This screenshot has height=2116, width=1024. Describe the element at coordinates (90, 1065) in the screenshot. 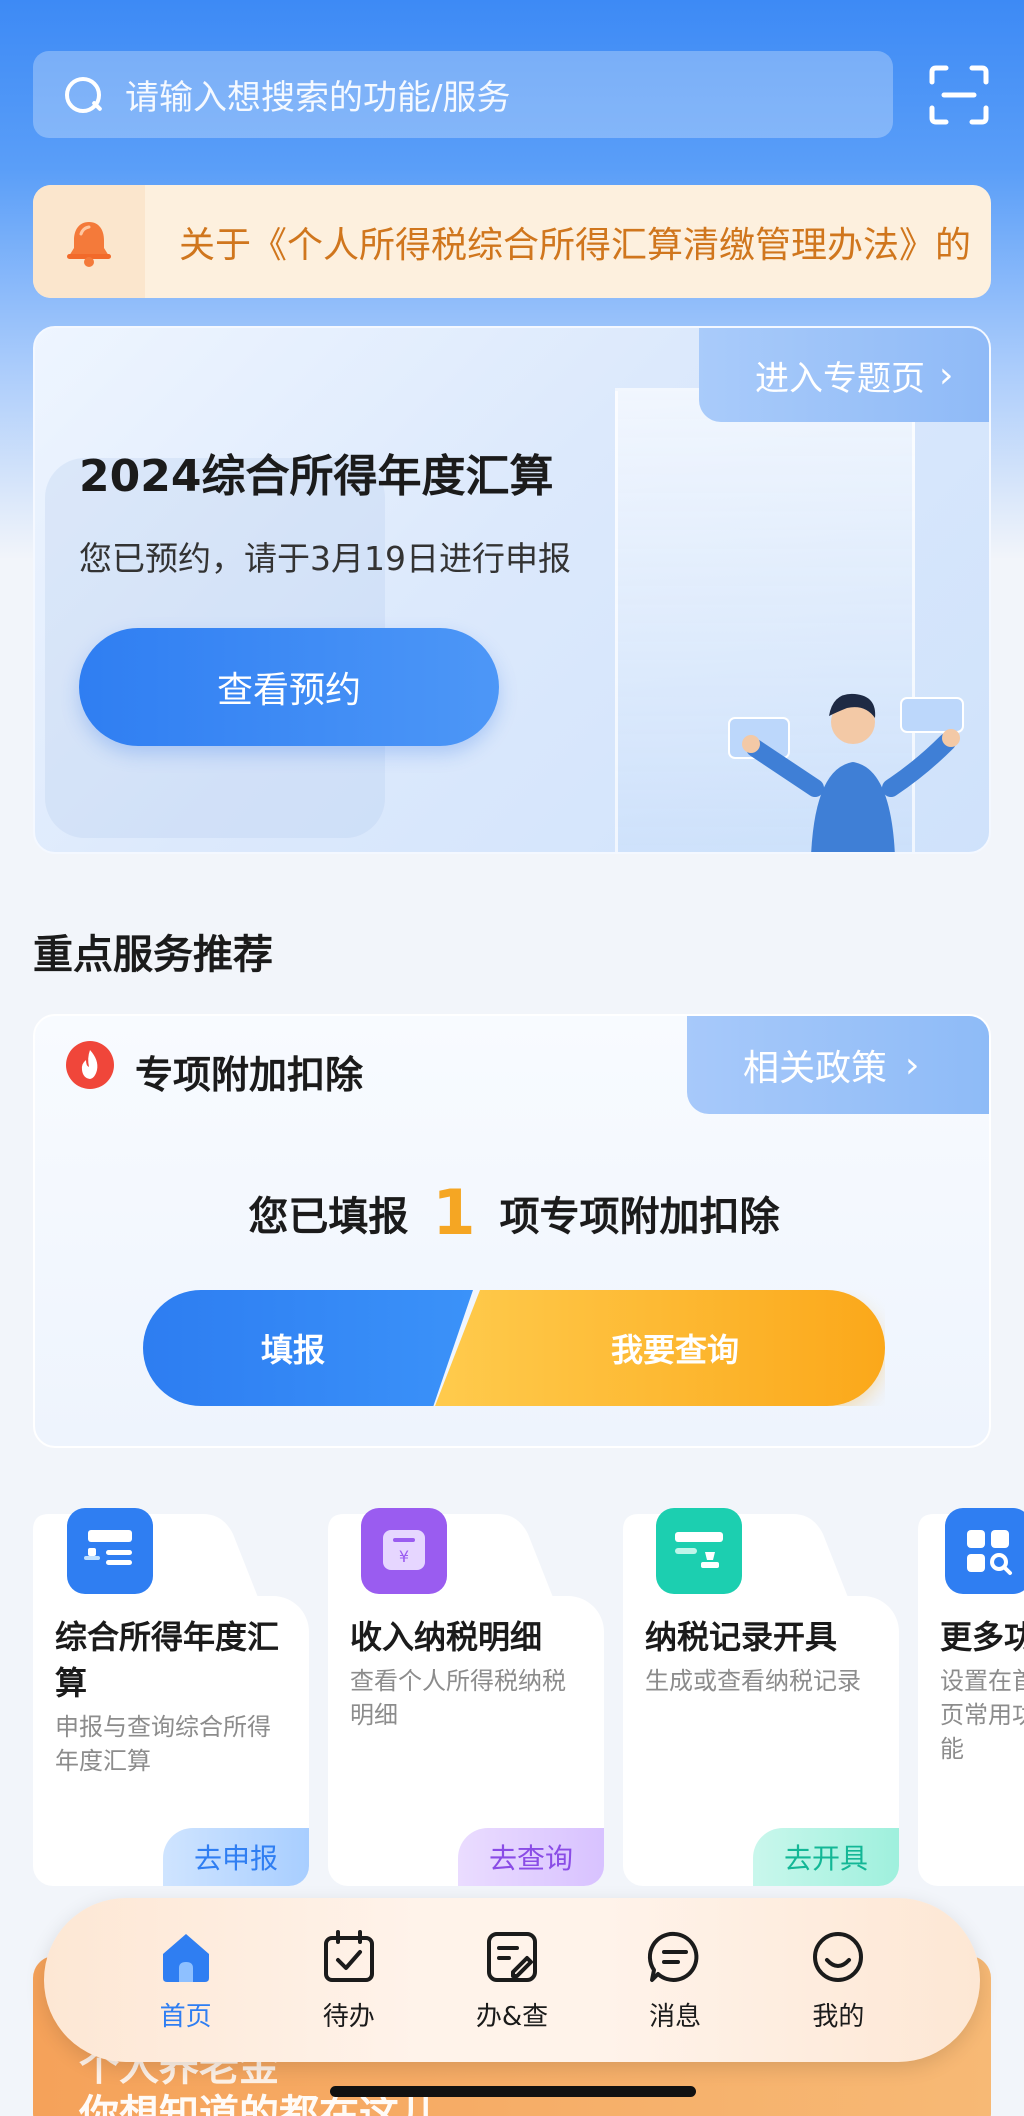

I see `flame-icon` at that location.